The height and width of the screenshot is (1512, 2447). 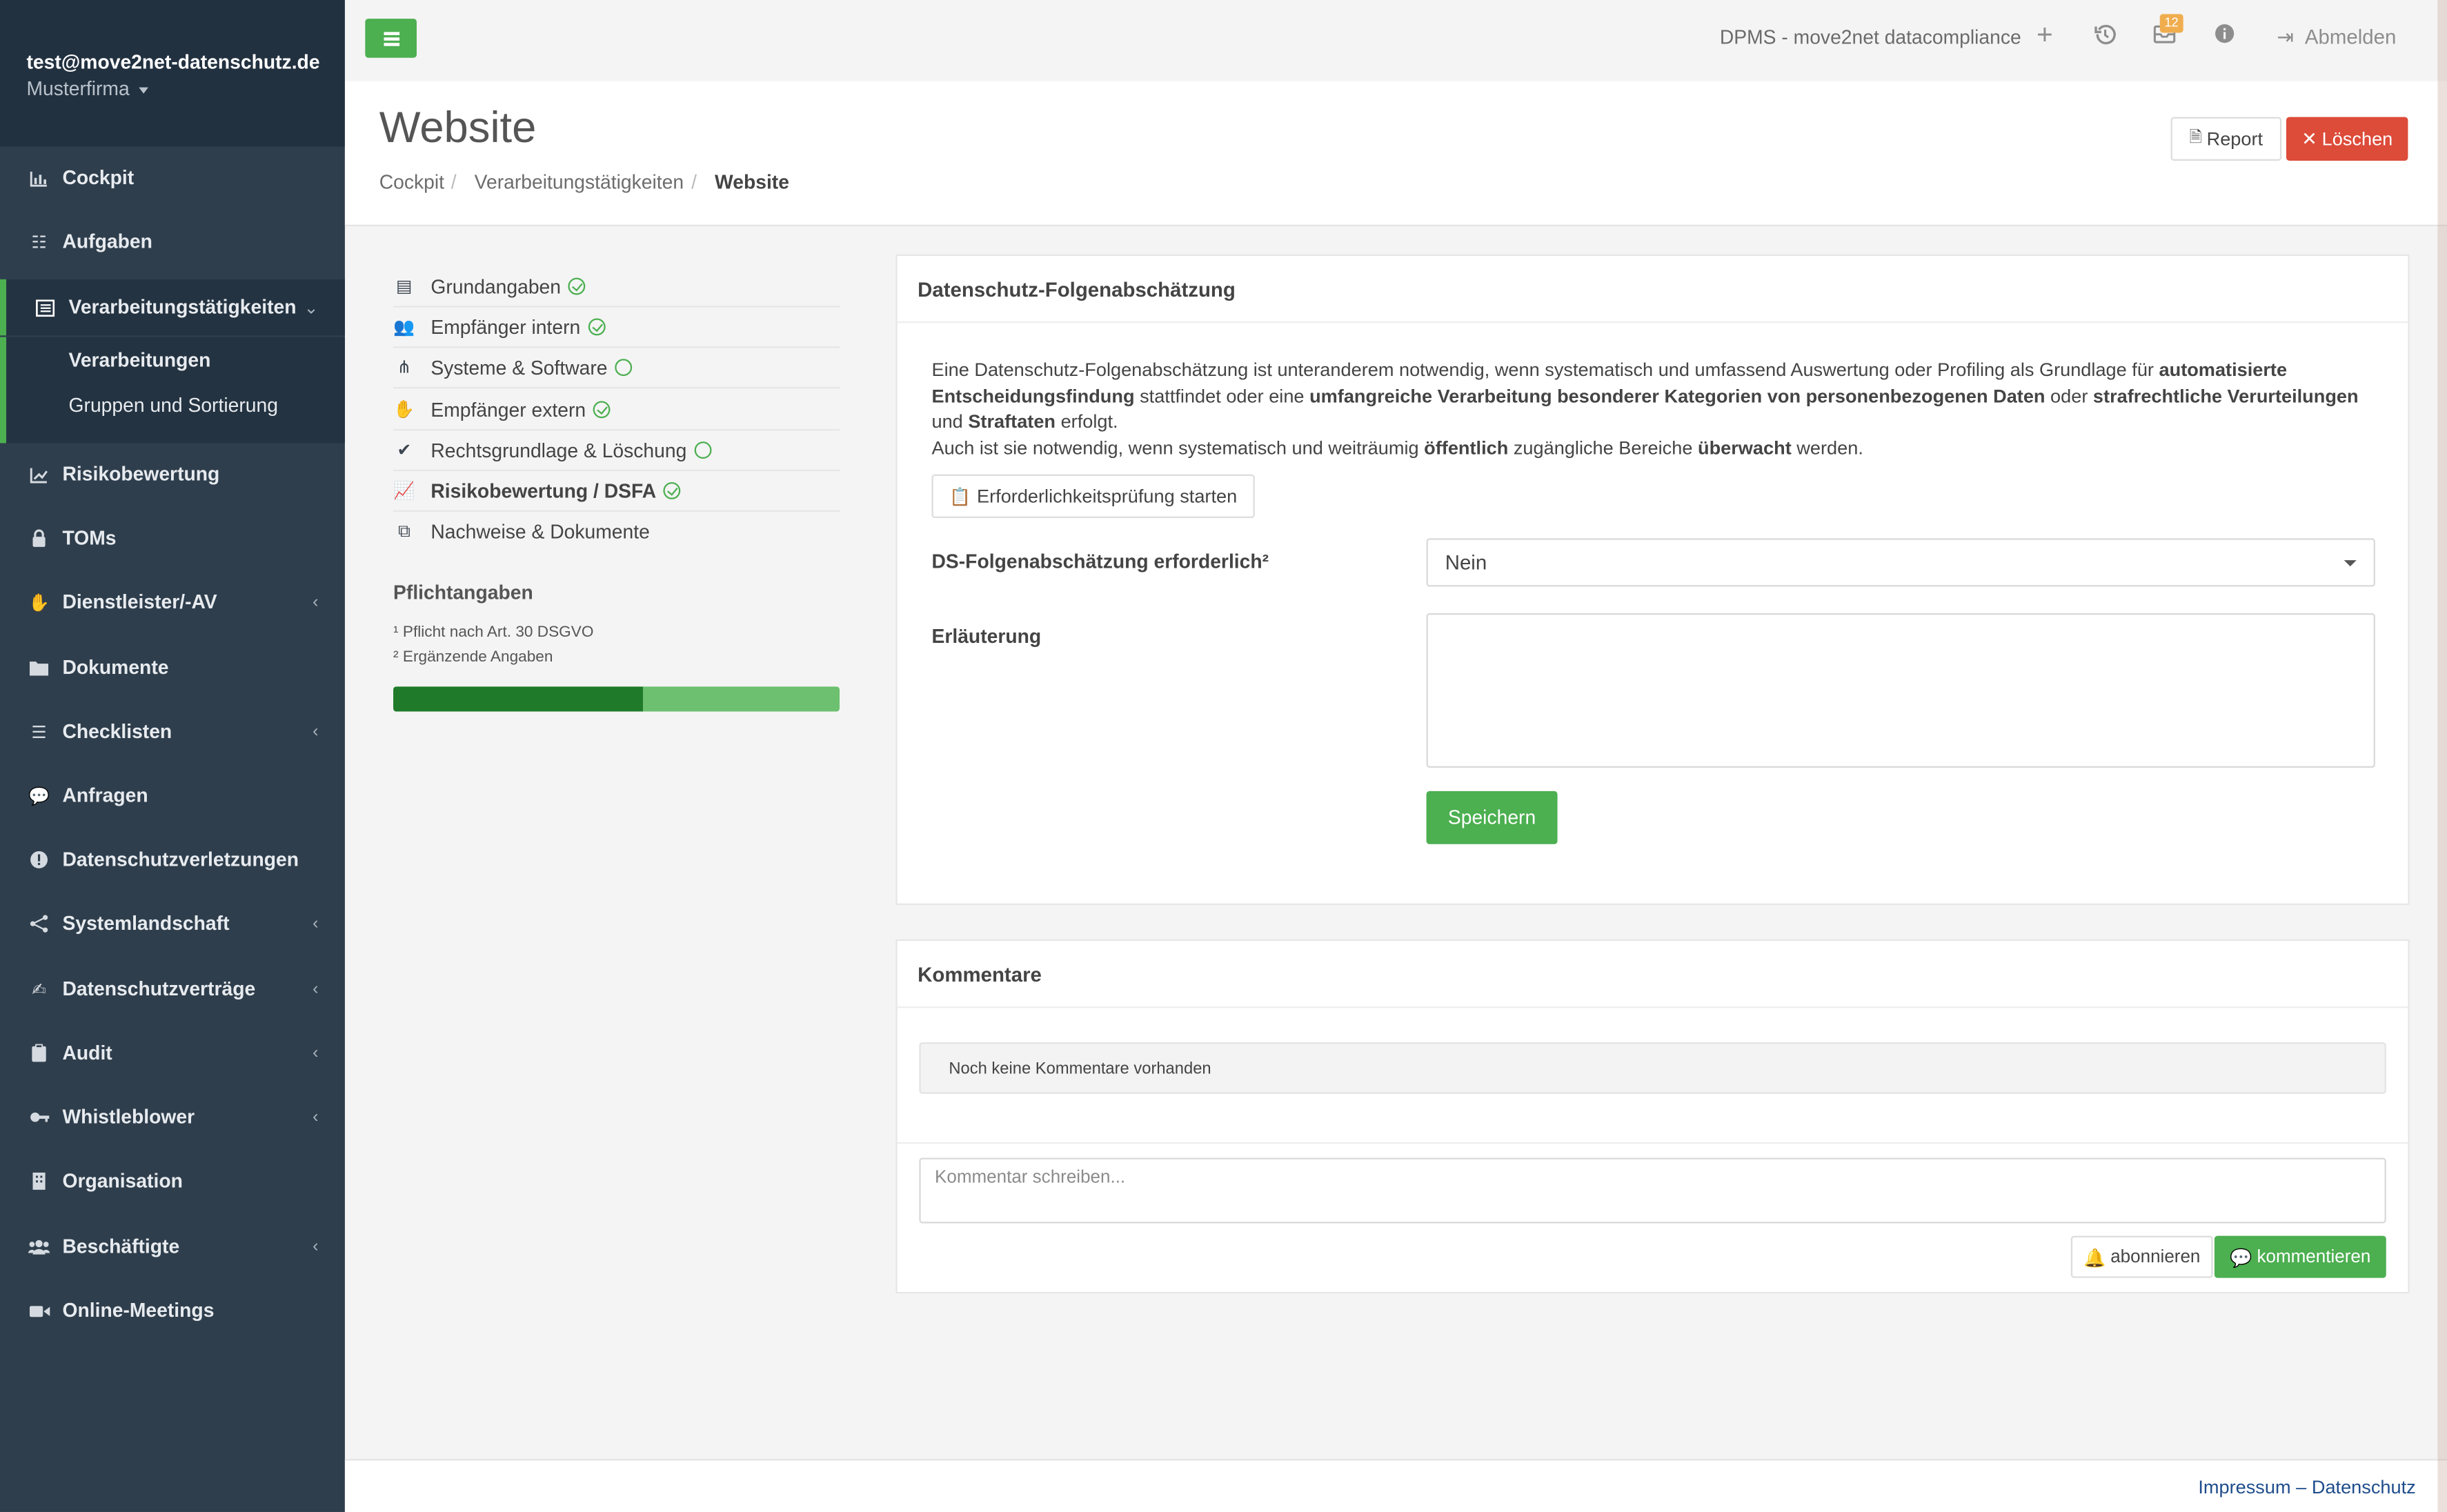 I want to click on copy-icon: ⧉, so click(x=404, y=531).